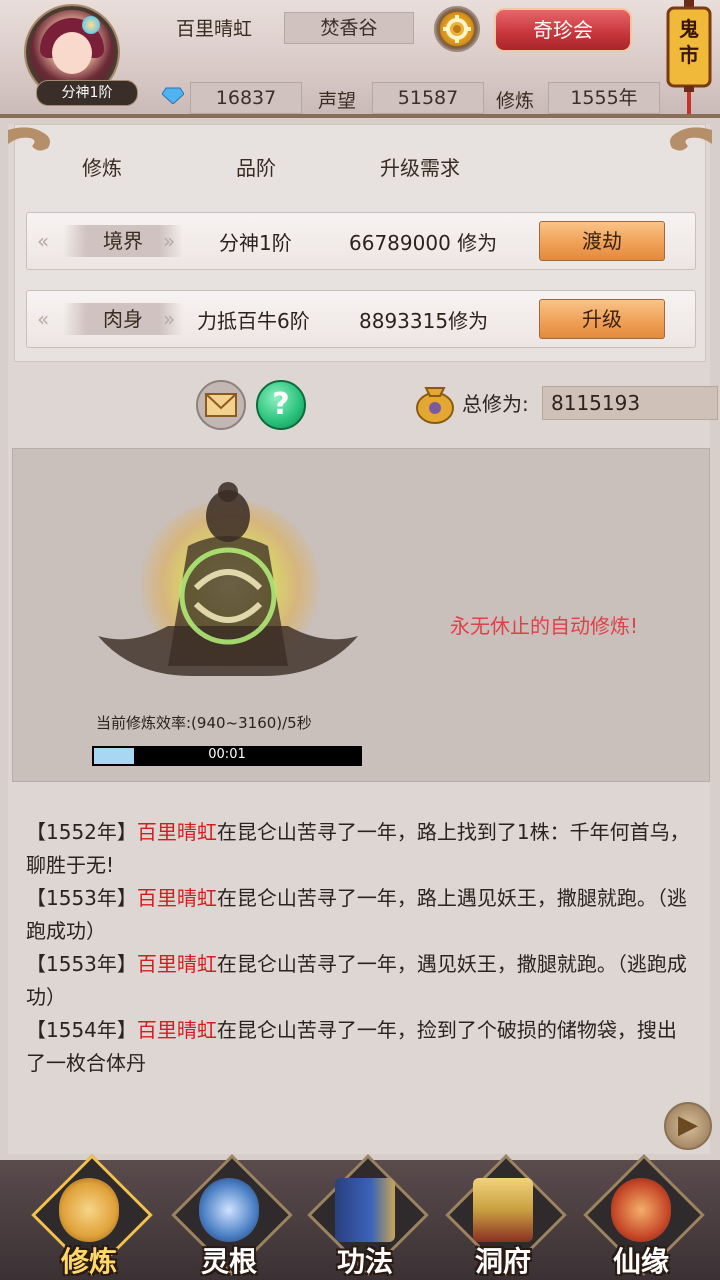  What do you see at coordinates (428, 98) in the screenshot?
I see `reputation-value: 51587` at bounding box center [428, 98].